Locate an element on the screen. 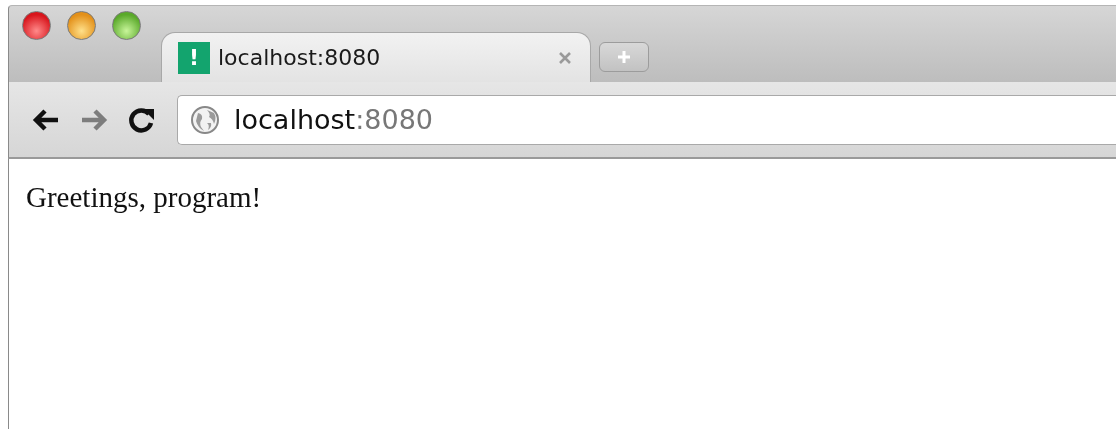  zoom-window-button is located at coordinates (126, 25).